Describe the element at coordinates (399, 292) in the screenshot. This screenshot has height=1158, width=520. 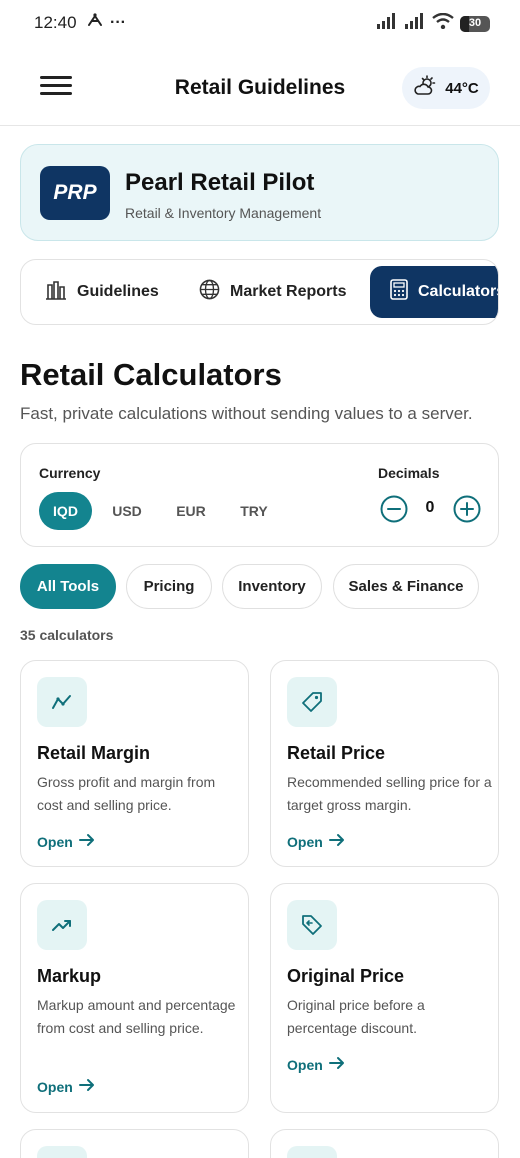
I see `calculator-icon` at that location.